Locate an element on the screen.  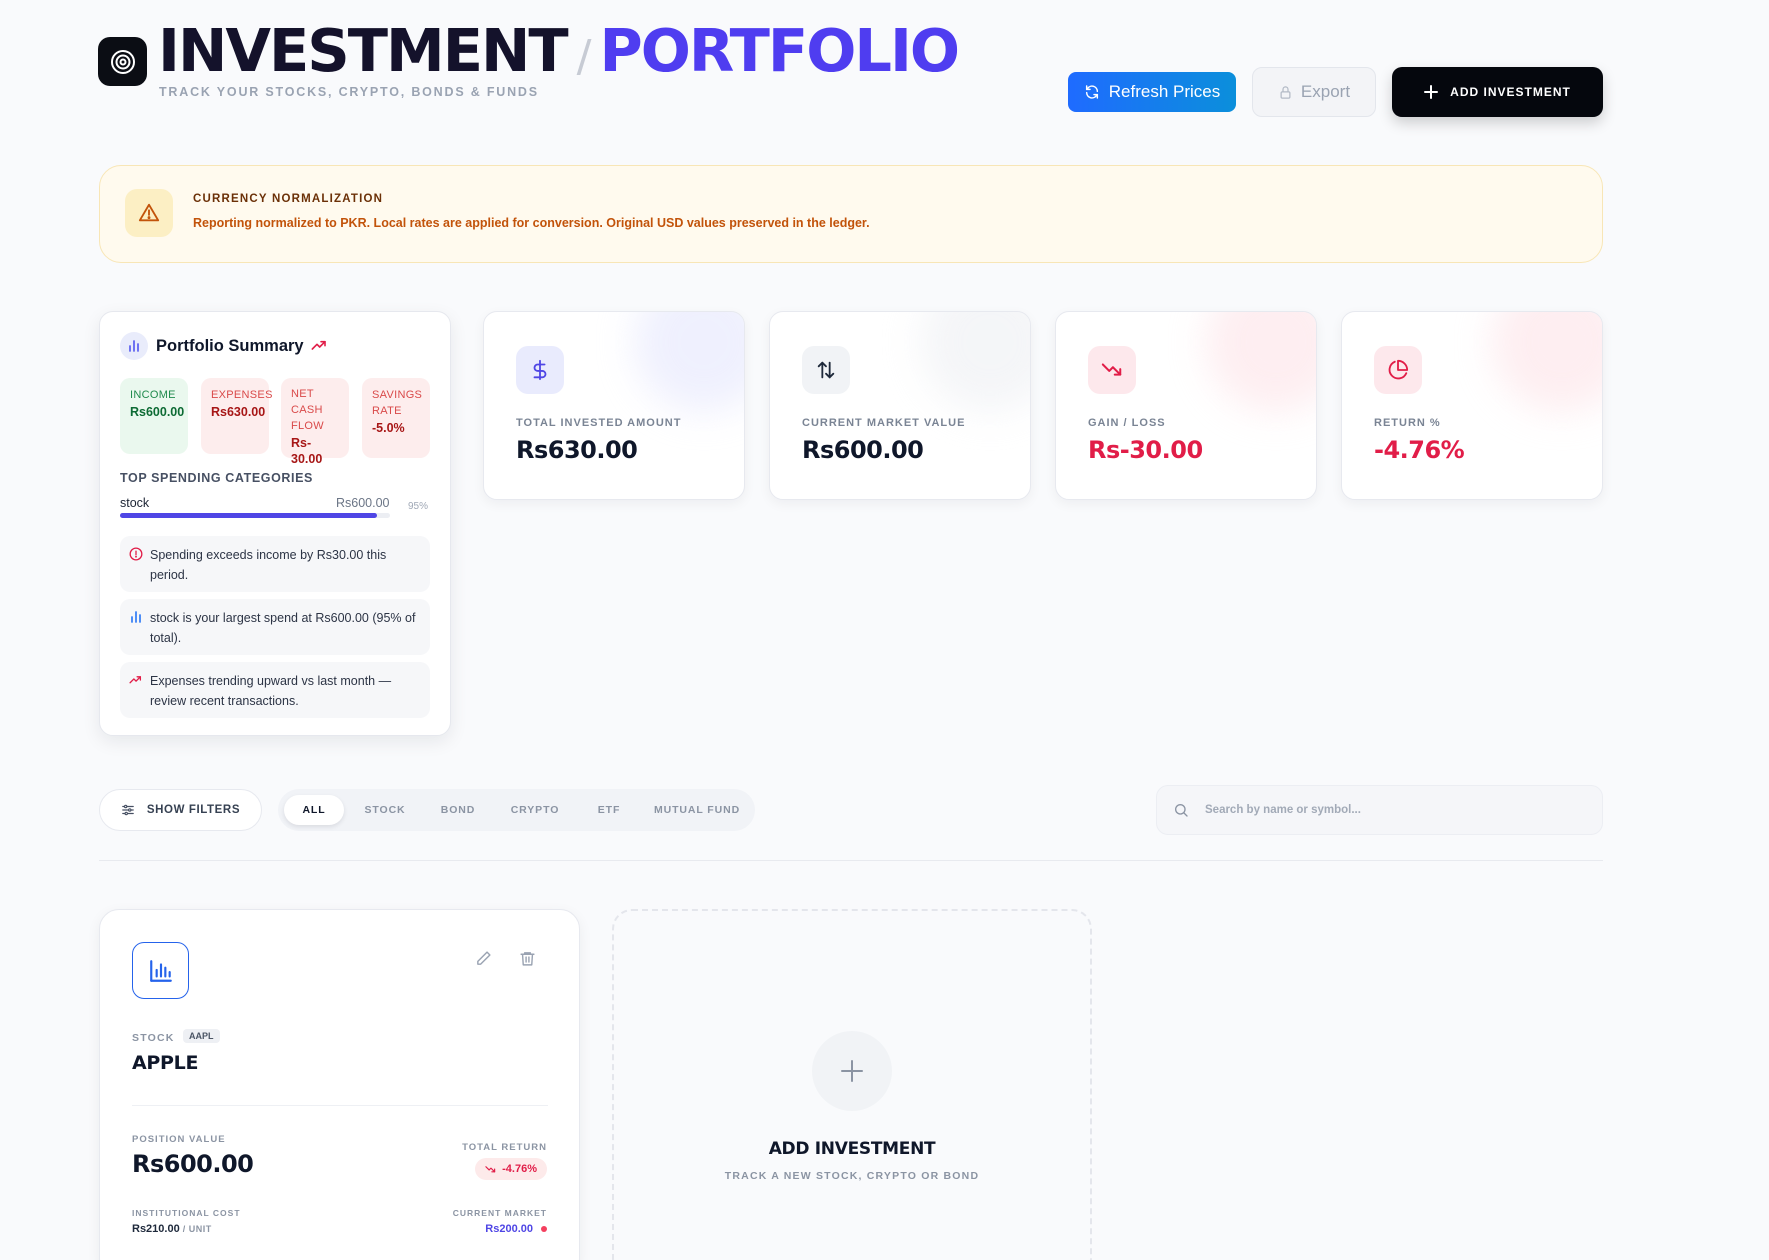
arrows-up-down-icon is located at coordinates (826, 370).